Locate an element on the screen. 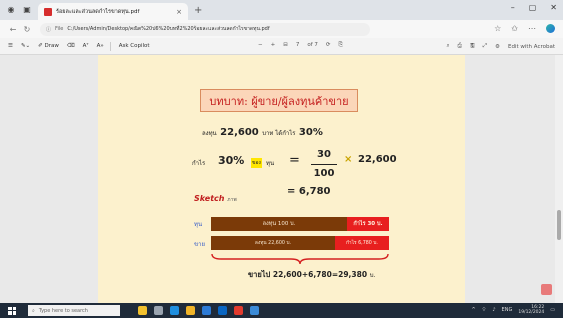 The height and width of the screenshot is (318, 563). task-view-icon is located at coordinates (158, 310).